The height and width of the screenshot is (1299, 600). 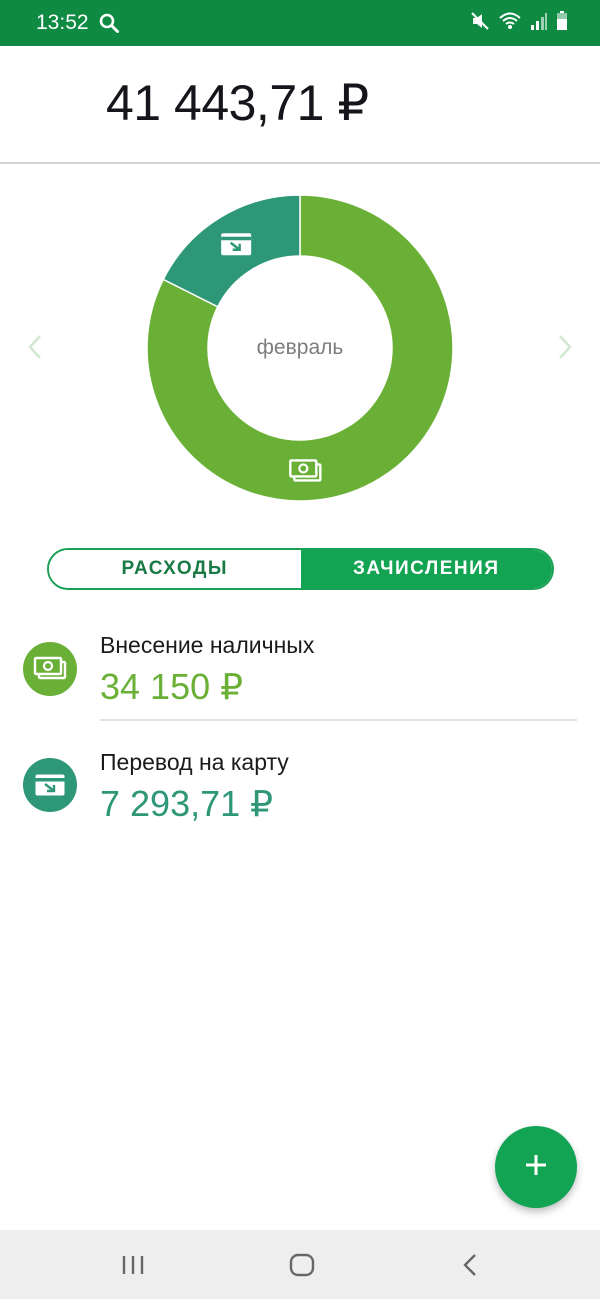 I want to click on signal-icon, so click(x=539, y=23).